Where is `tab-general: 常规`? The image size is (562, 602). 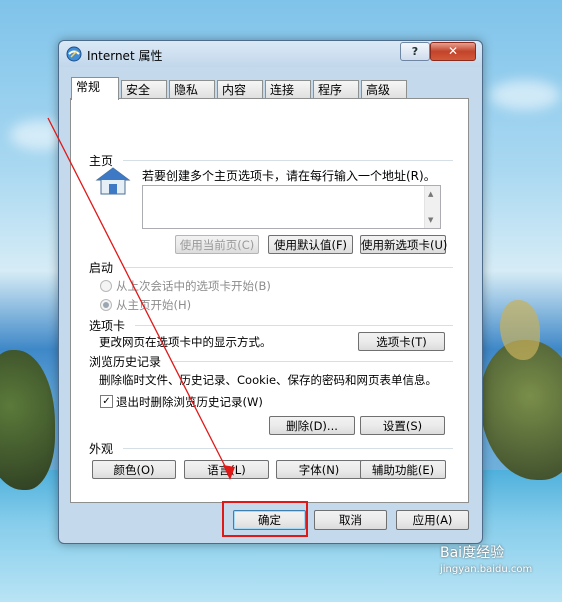
tab-general: 常规 is located at coordinates (95, 88).